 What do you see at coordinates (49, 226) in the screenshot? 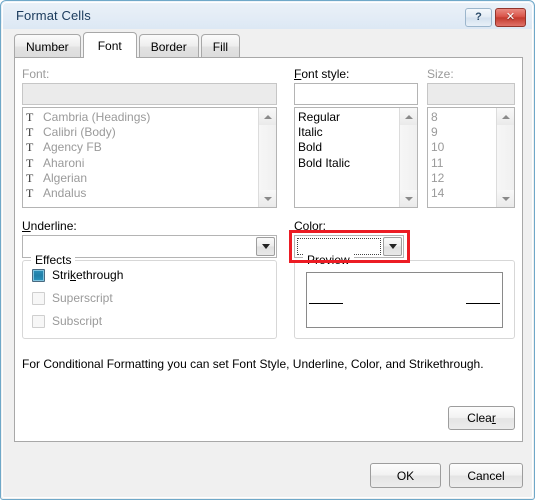
I see `underline-label: Underline:` at bounding box center [49, 226].